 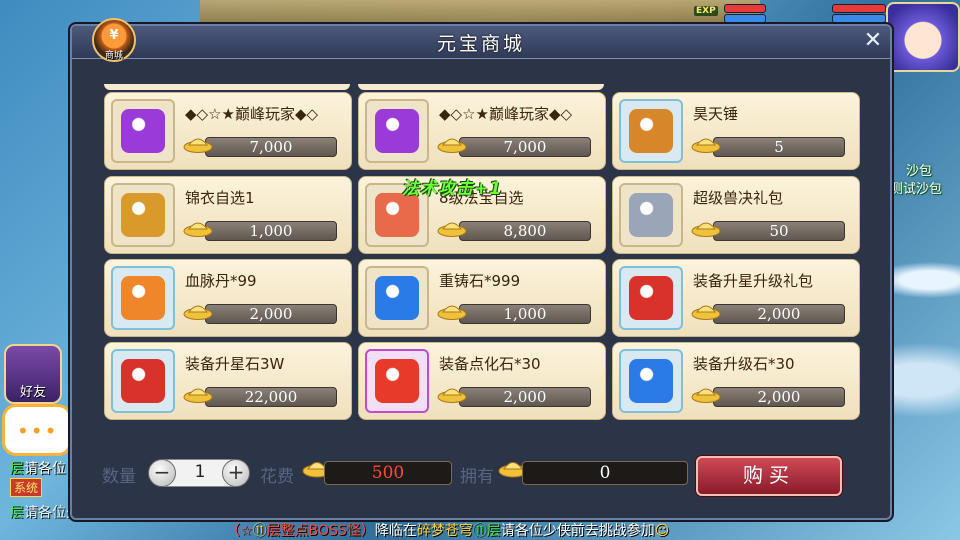 I want to click on golden-hammer-icon, so click(x=651, y=131).